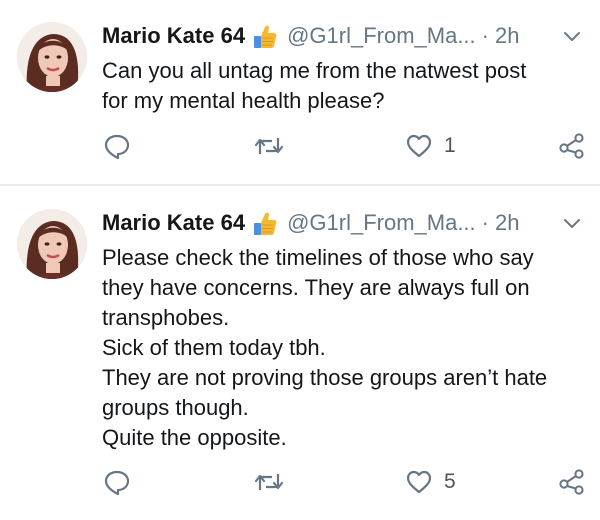 The width and height of the screenshot is (600, 520). Describe the element at coordinates (450, 145) in the screenshot. I see `like-count: 1` at that location.